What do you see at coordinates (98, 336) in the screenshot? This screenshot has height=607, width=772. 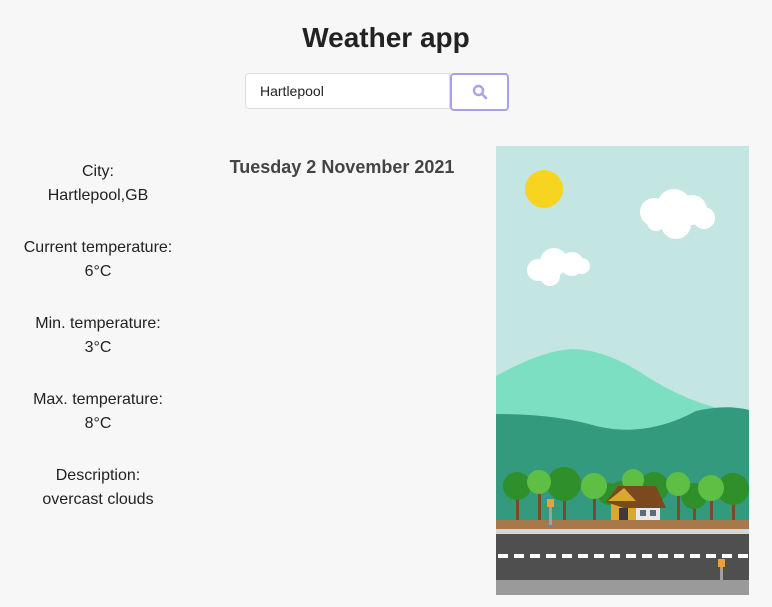 I see `min-temperature-block: Min. temperature: 3°C` at bounding box center [98, 336].